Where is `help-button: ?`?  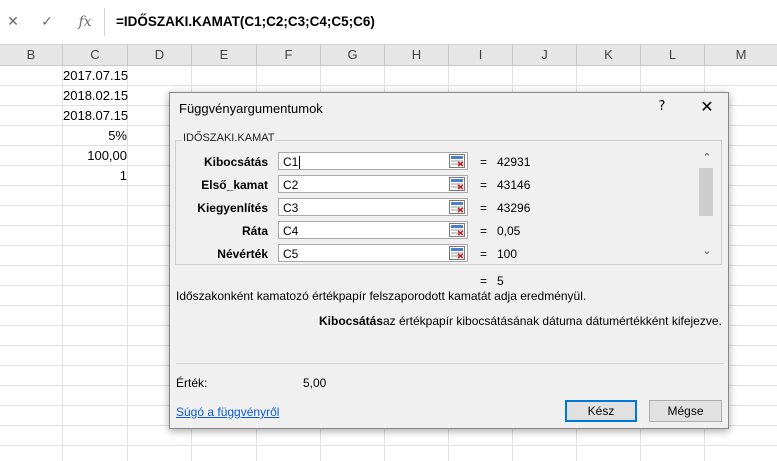 help-button: ? is located at coordinates (662, 107).